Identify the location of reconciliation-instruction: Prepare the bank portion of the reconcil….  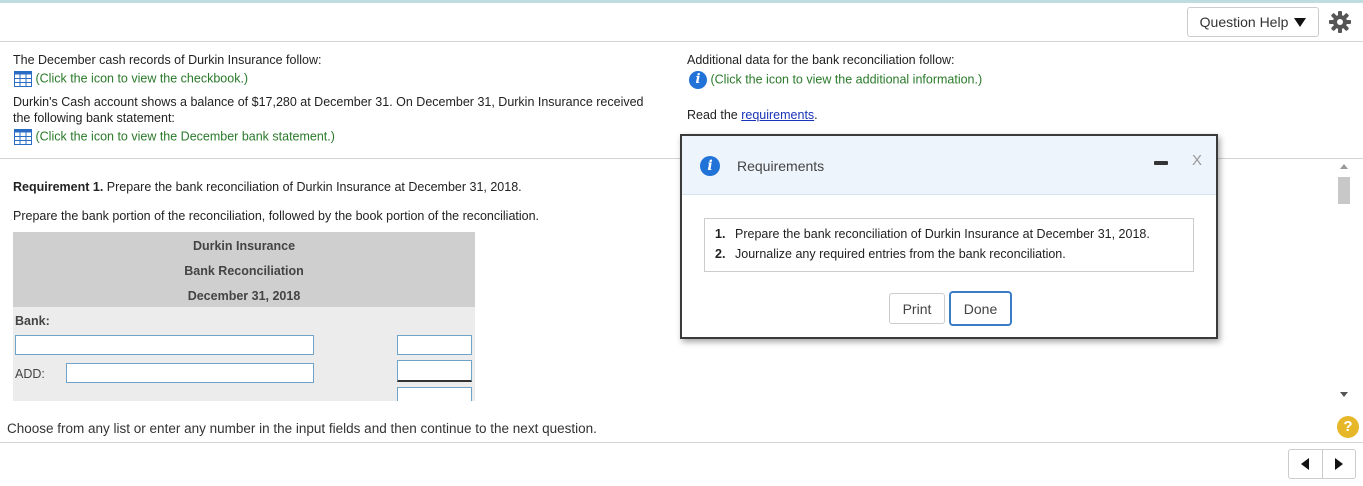
(276, 216).